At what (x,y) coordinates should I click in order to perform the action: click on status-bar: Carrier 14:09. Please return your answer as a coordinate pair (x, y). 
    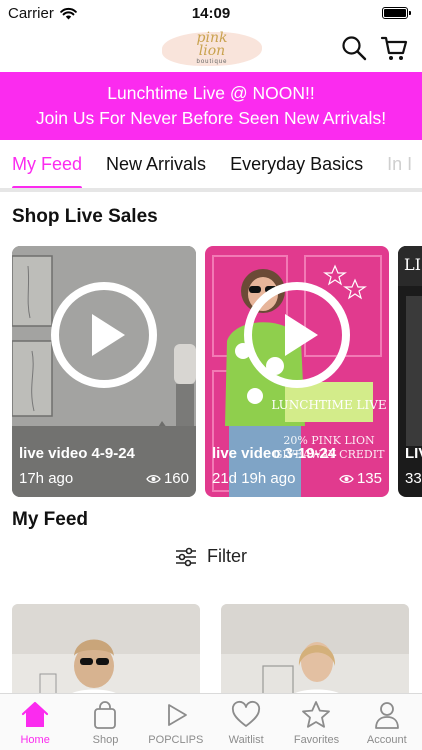
    Looking at the image, I should click on (211, 13).